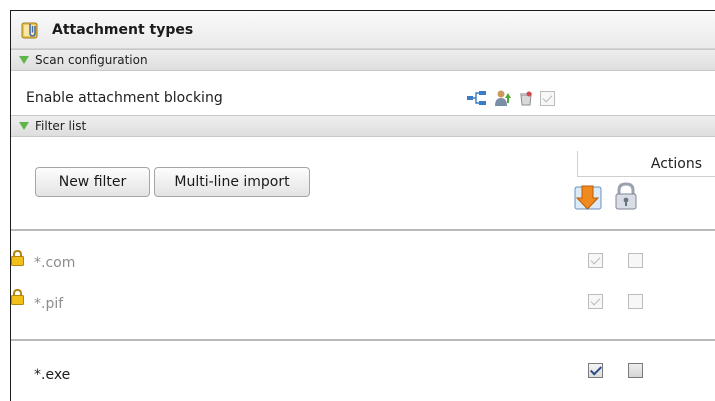 The height and width of the screenshot is (401, 715). What do you see at coordinates (646, 164) in the screenshot?
I see `actions-column-header: Actions` at bounding box center [646, 164].